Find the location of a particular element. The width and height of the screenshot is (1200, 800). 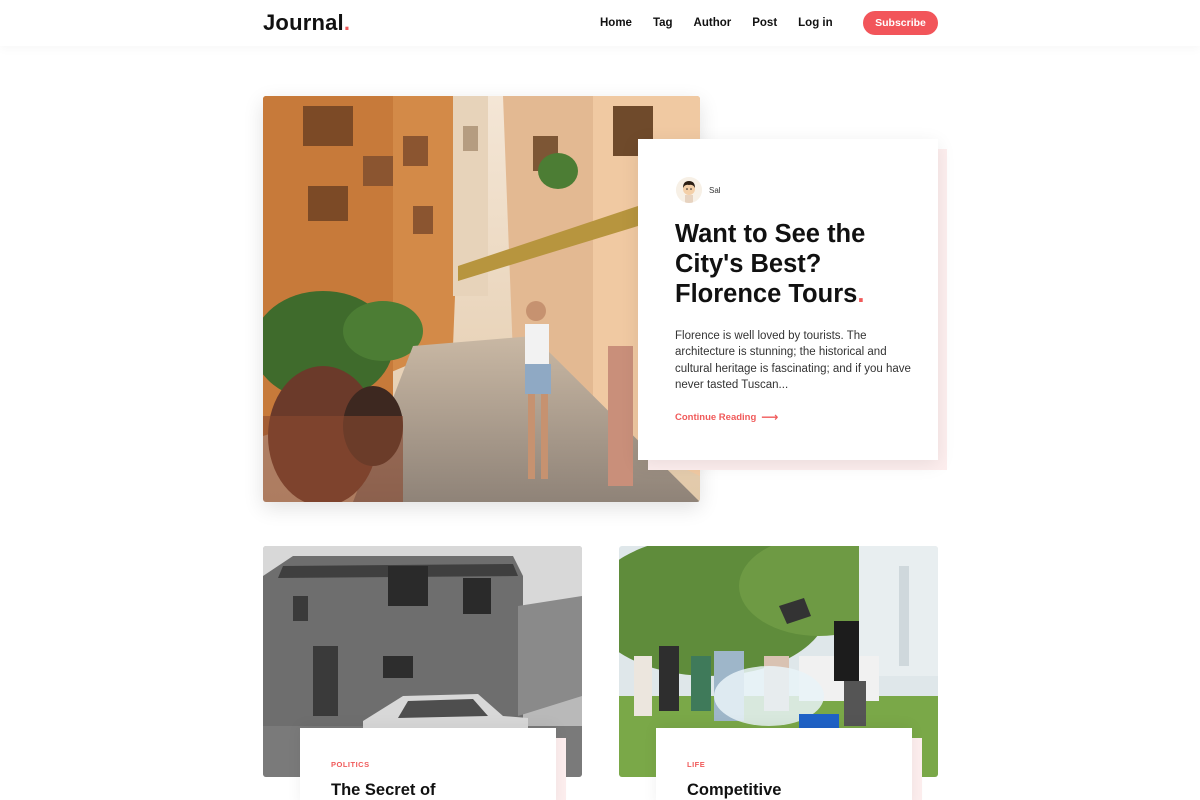

logo-text: Journal is located at coordinates (303, 22).